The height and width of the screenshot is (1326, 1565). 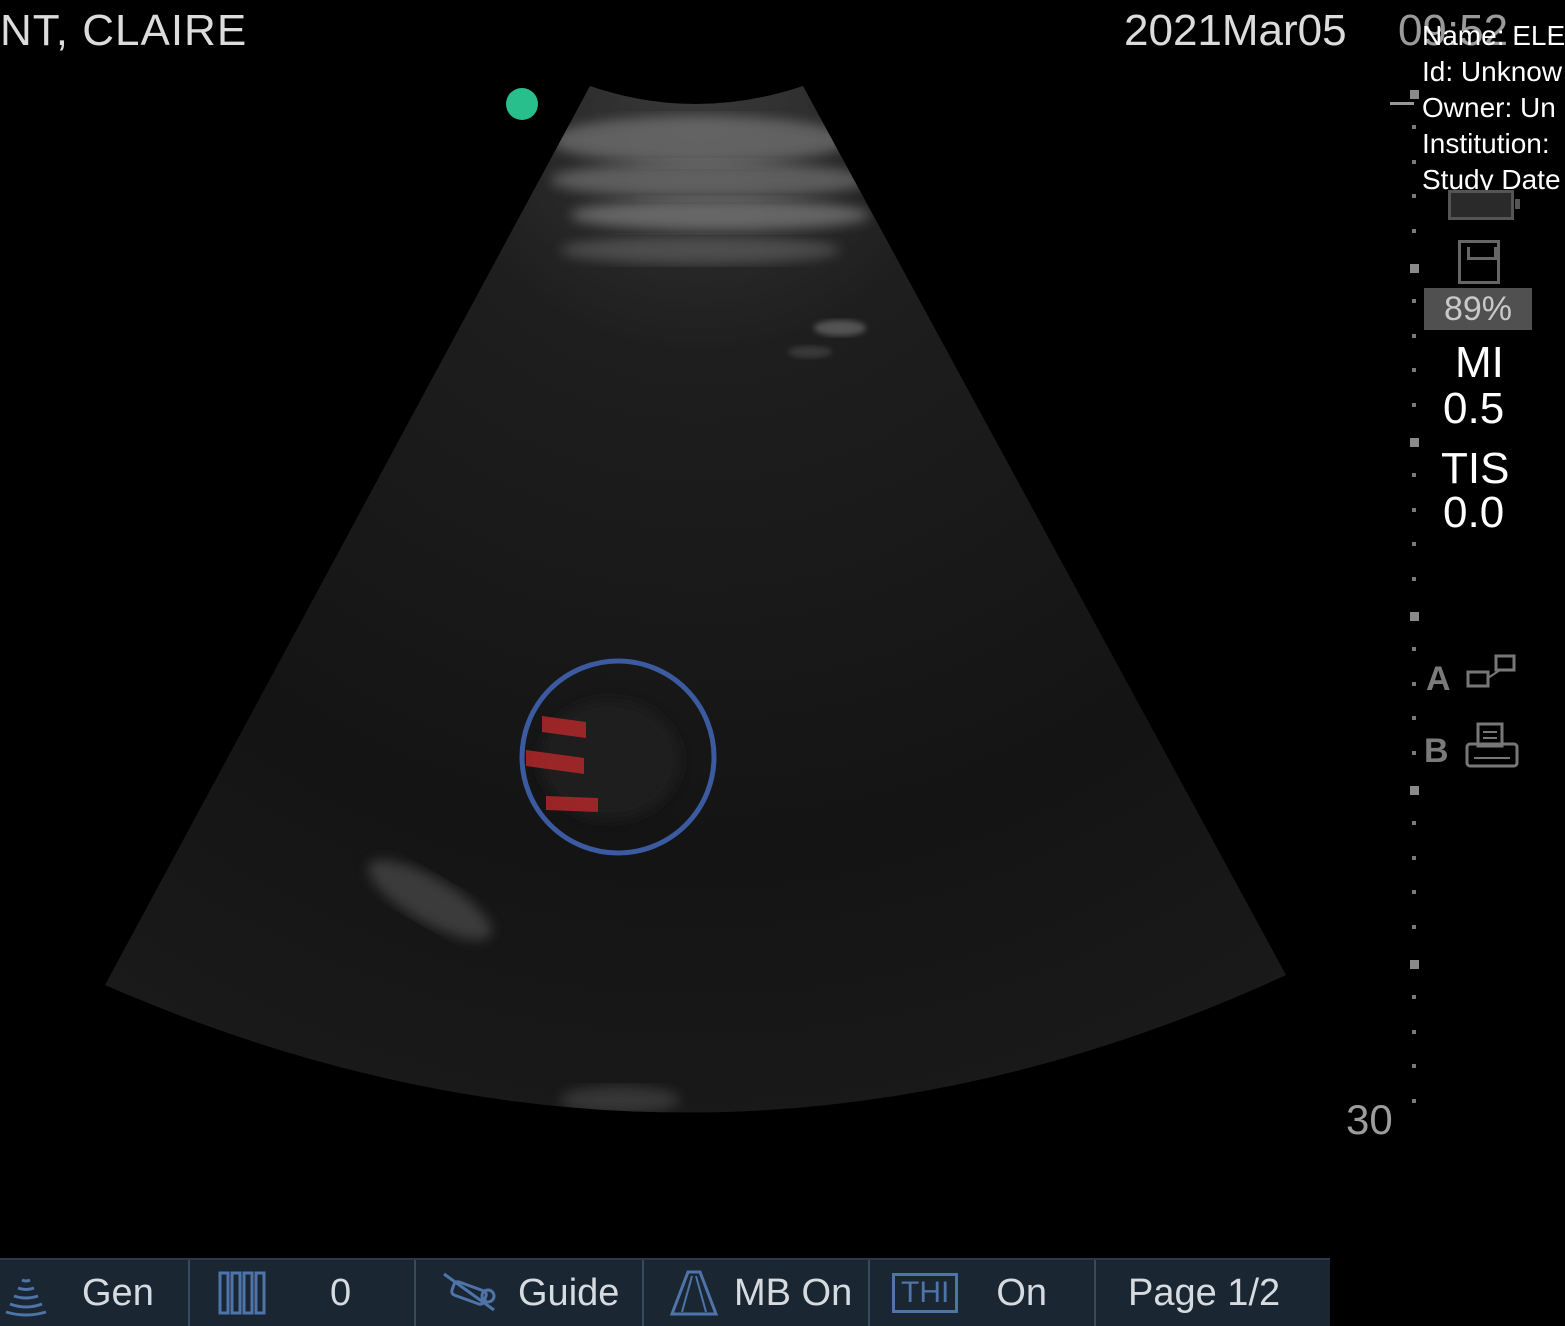 I want to click on gain-value: 0, so click(x=341, y=1292).